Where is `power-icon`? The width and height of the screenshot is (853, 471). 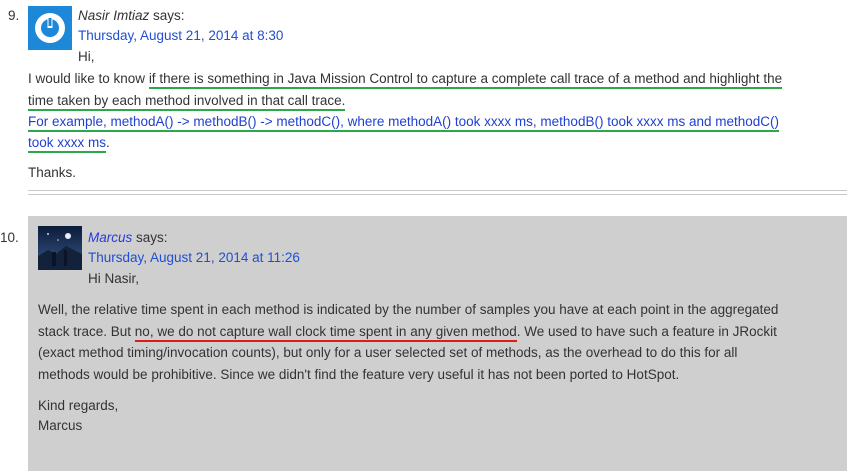
power-icon is located at coordinates (50, 28).